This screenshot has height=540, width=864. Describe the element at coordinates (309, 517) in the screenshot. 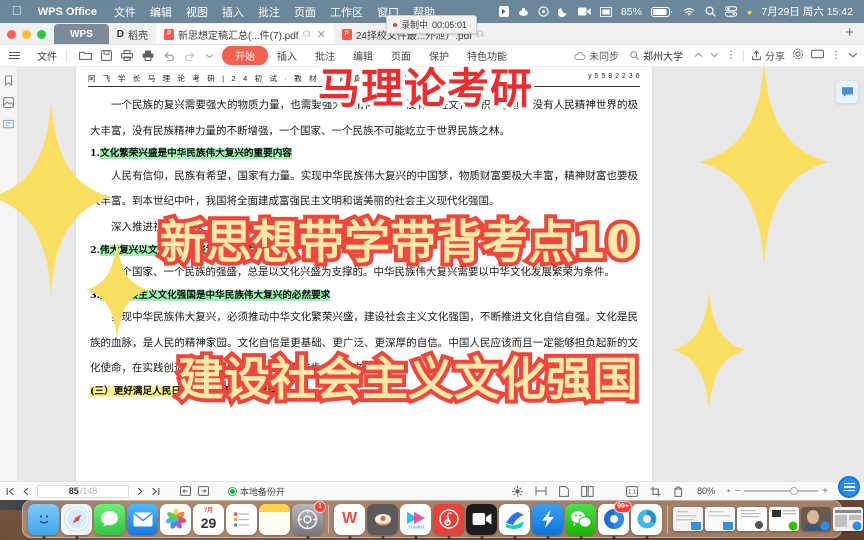

I see `system-preferences-icon: 1` at that location.